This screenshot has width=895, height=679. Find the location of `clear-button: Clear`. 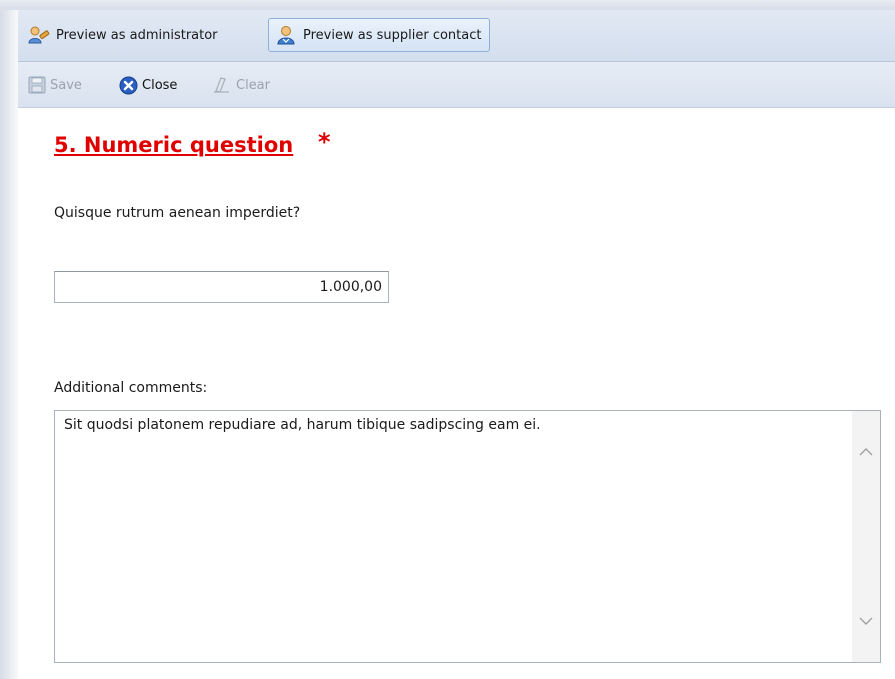

clear-button: Clear is located at coordinates (241, 85).